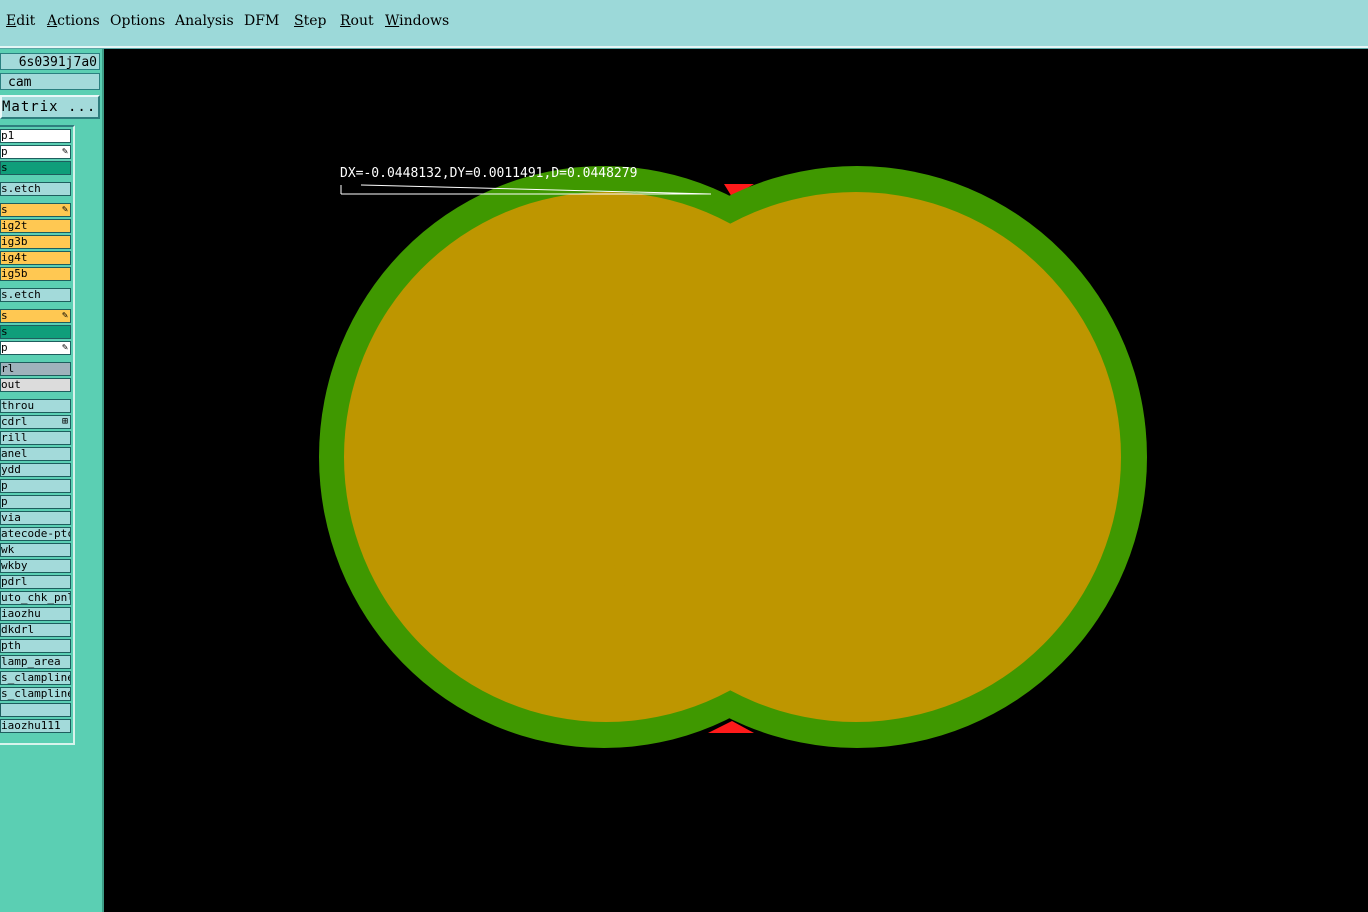  What do you see at coordinates (8, 549) in the screenshot?
I see `layer-name: wk` at bounding box center [8, 549].